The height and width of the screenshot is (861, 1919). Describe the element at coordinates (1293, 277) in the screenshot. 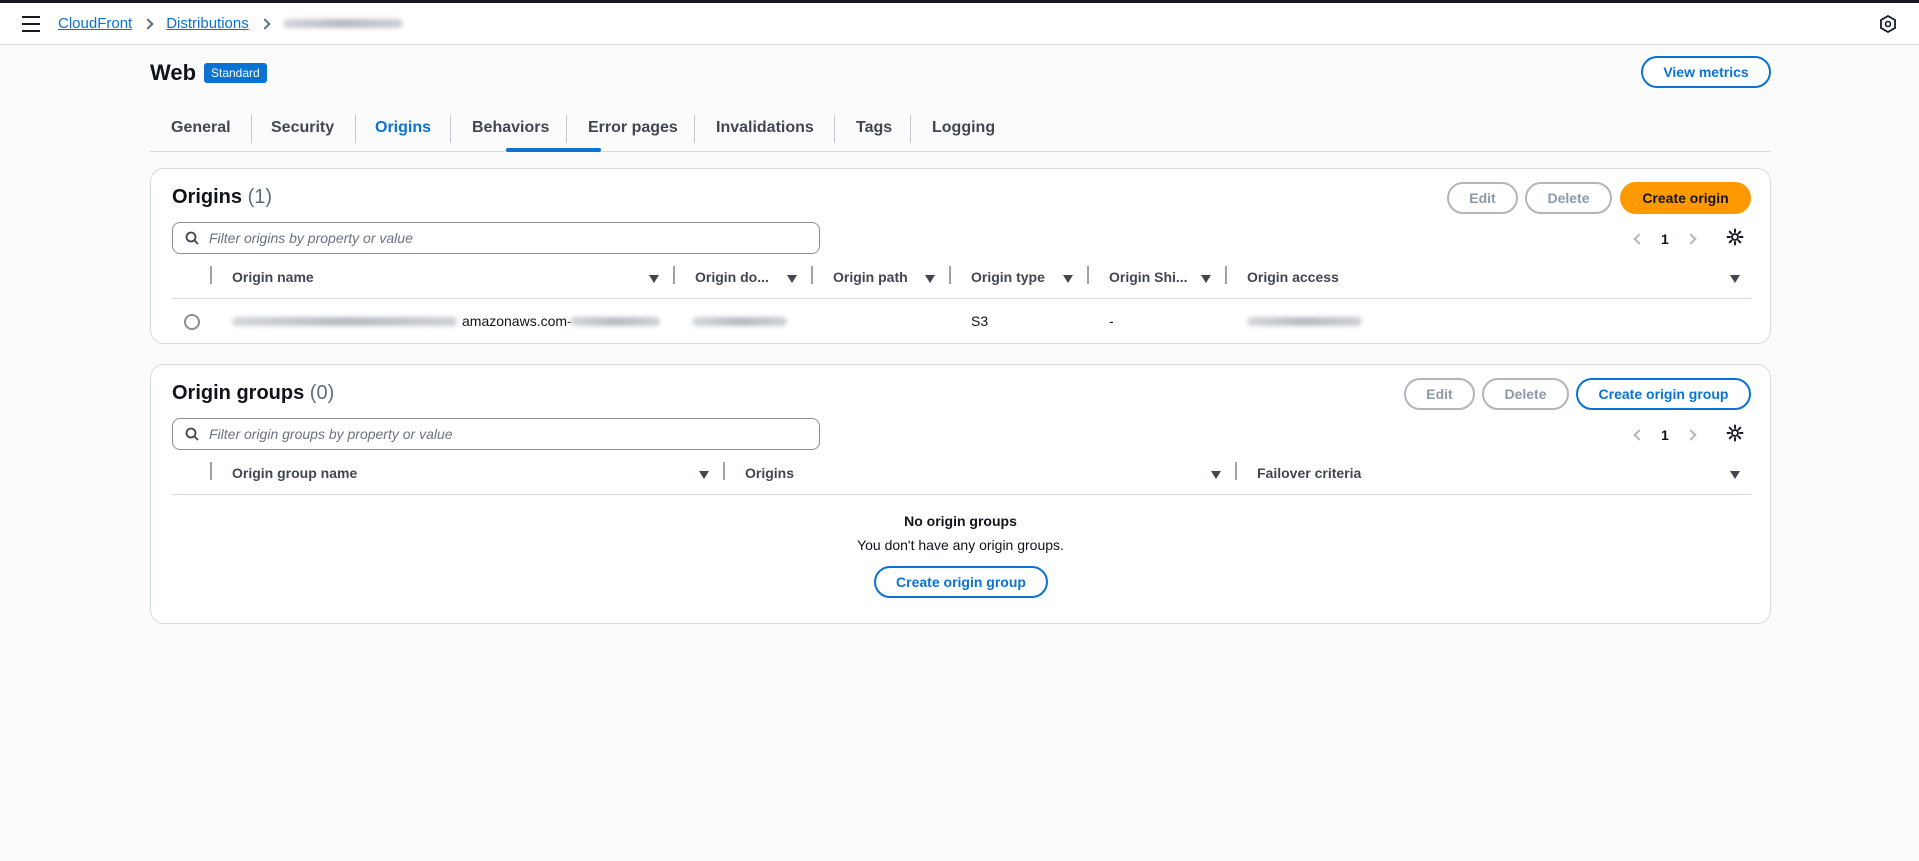

I see `column-origin-access: Origin access` at that location.